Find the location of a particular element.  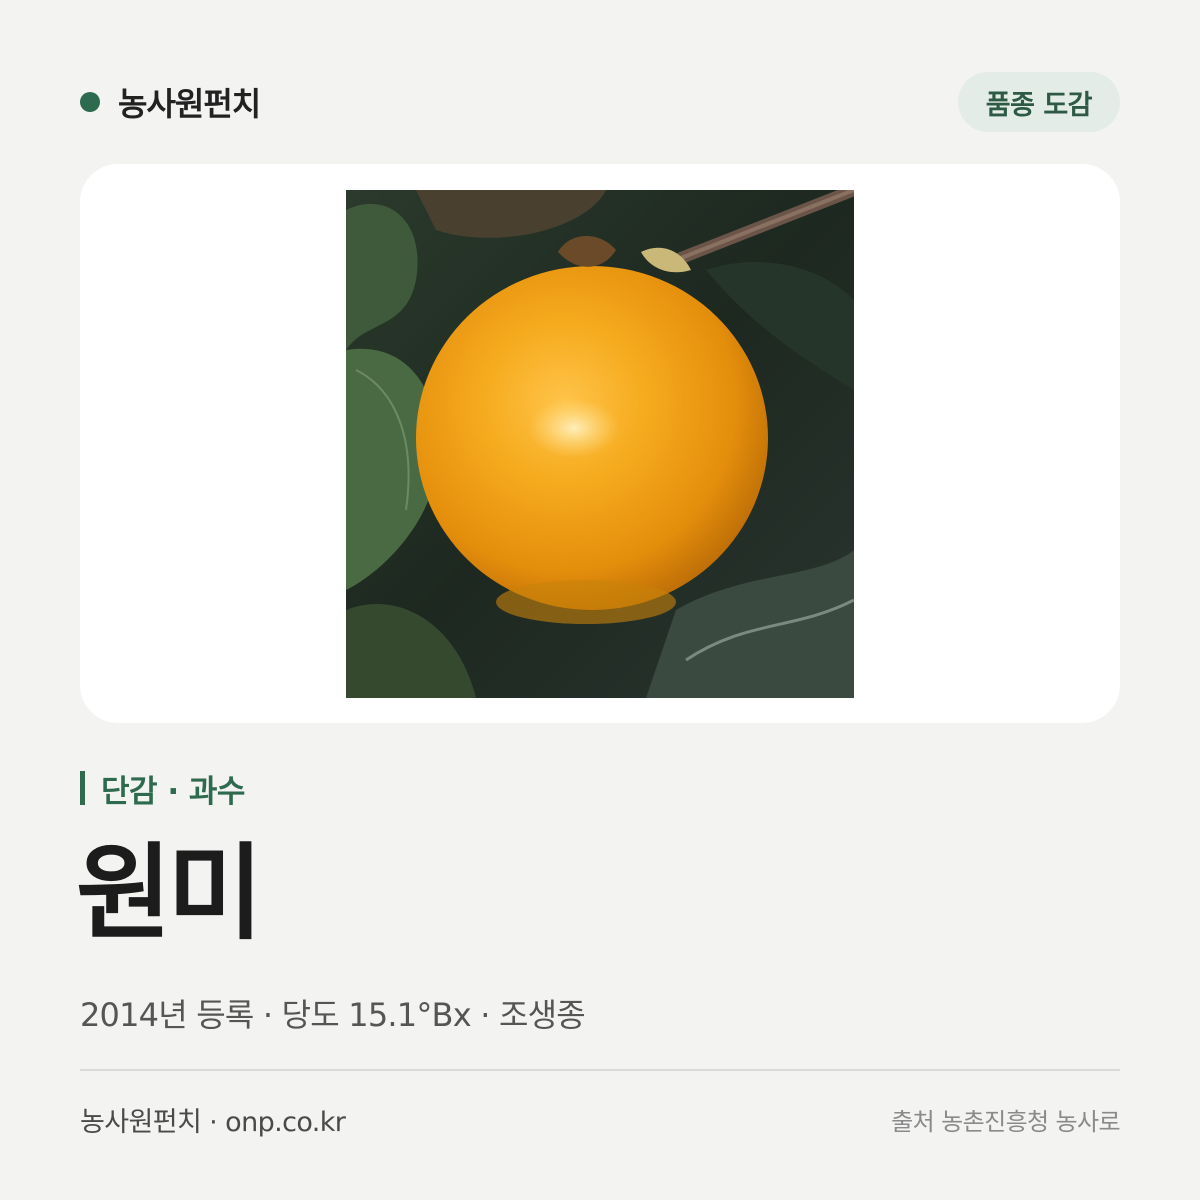

catalog-badge: 품종 도감 is located at coordinates (1038, 102).